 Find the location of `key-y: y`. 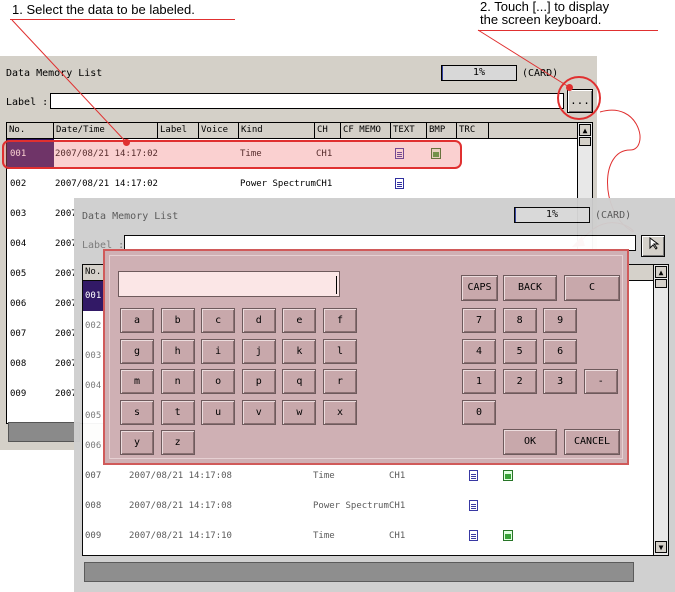

key-y: y is located at coordinates (137, 442).